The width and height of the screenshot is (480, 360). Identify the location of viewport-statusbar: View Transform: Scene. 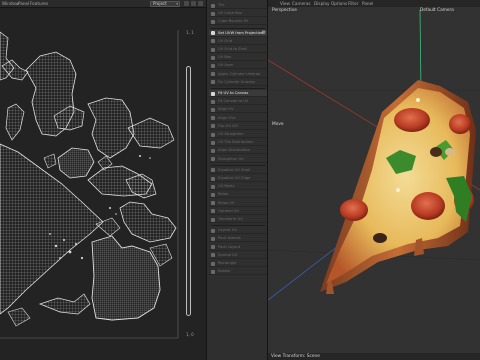
(374, 356).